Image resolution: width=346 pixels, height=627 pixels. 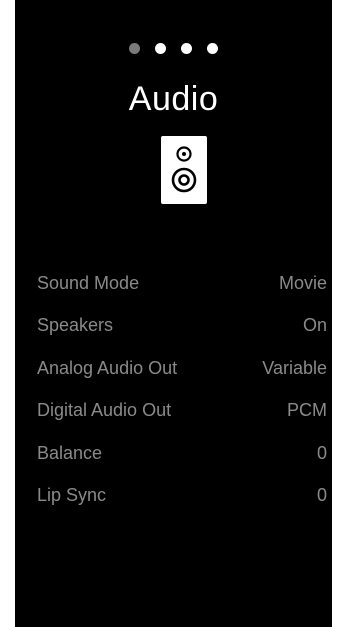 What do you see at coordinates (88, 282) in the screenshot?
I see `setting-label: Sound Mode` at bounding box center [88, 282].